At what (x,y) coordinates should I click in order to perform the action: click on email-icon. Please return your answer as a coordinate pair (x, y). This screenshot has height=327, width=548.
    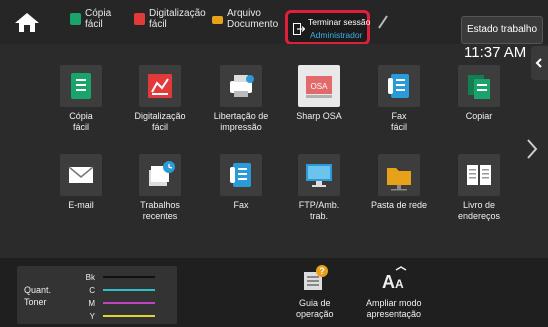
    Looking at the image, I should click on (81, 175).